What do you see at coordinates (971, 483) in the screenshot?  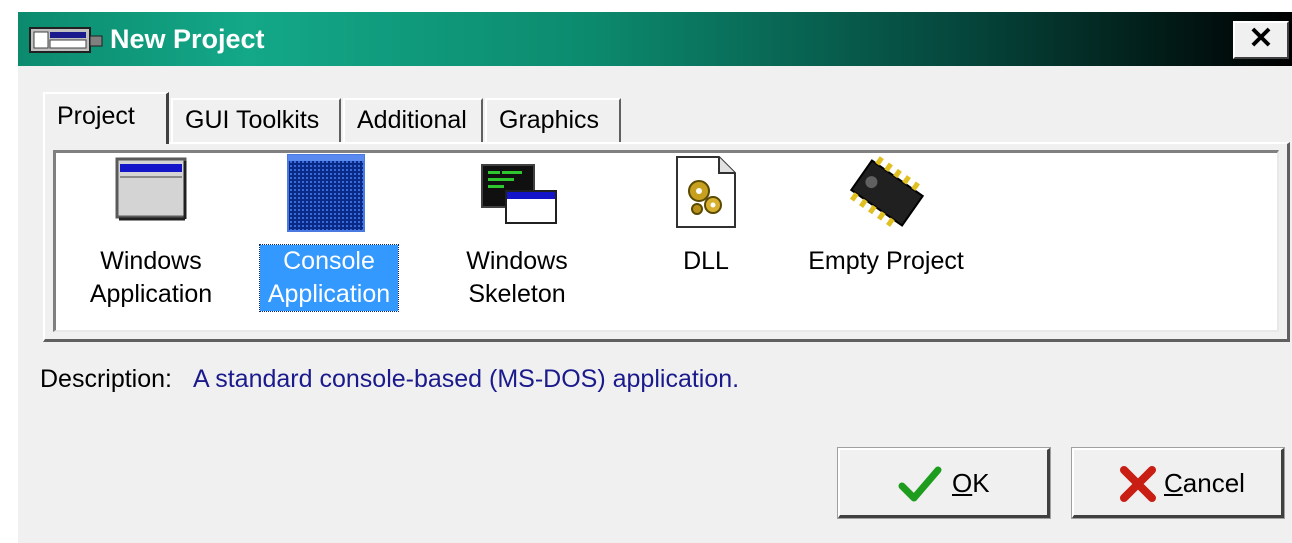 I see `ok-label: OK` at bounding box center [971, 483].